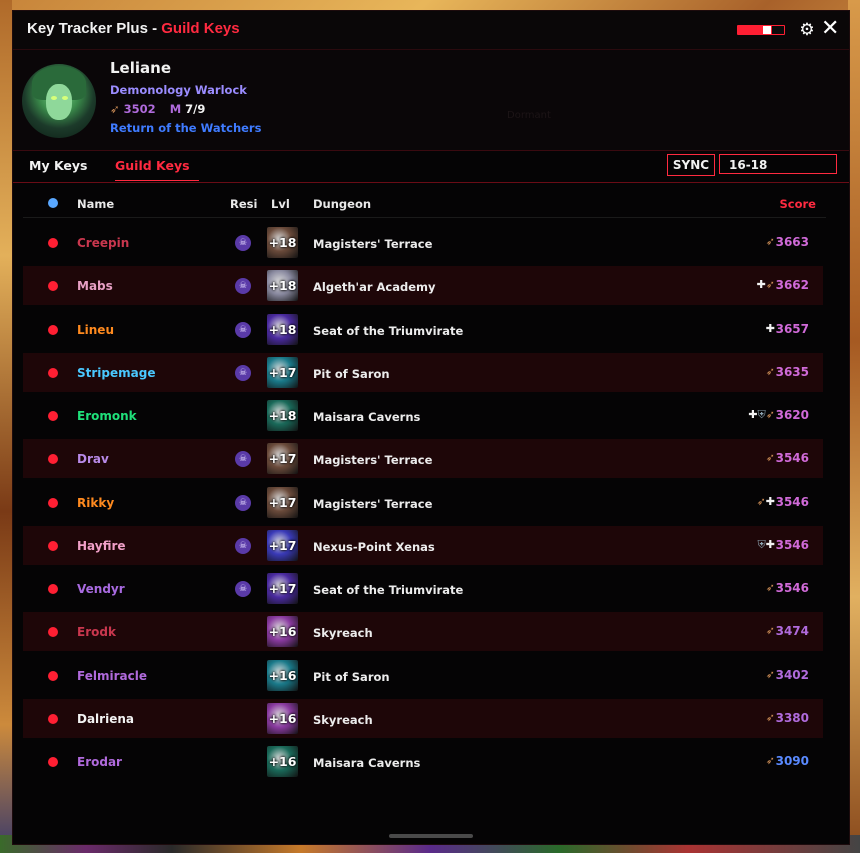 The height and width of the screenshot is (853, 860). What do you see at coordinates (139, 109) in the screenshot?
I see `player-score: 3502` at bounding box center [139, 109].